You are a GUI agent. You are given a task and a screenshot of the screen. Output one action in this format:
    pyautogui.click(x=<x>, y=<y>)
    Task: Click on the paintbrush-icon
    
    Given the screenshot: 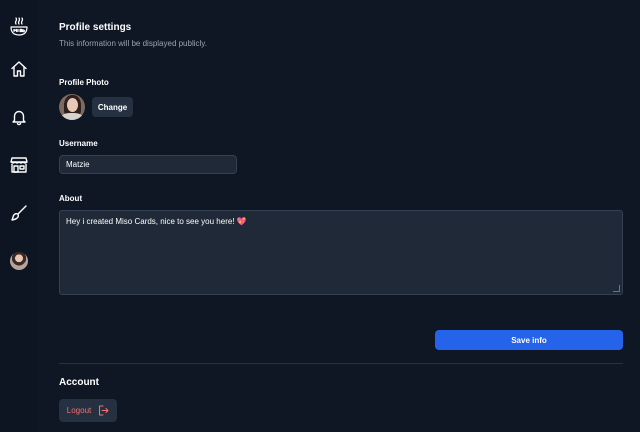 What is the action you would take?
    pyautogui.click(x=19, y=213)
    